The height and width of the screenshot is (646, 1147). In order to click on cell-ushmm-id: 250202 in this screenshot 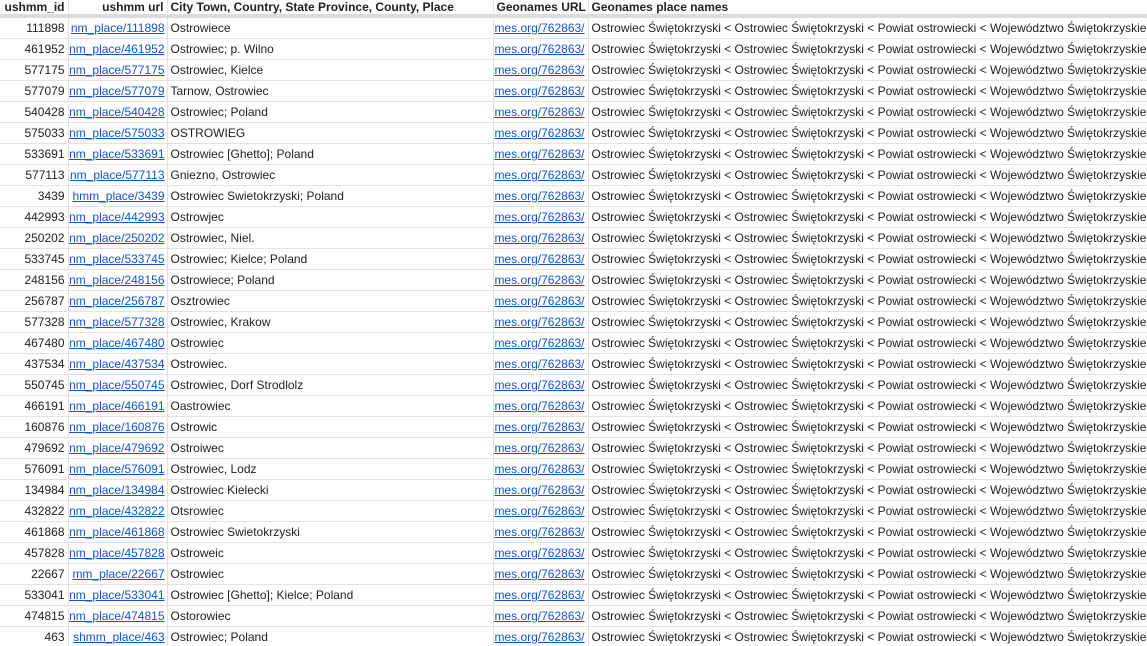, I will do `click(34, 238)`.